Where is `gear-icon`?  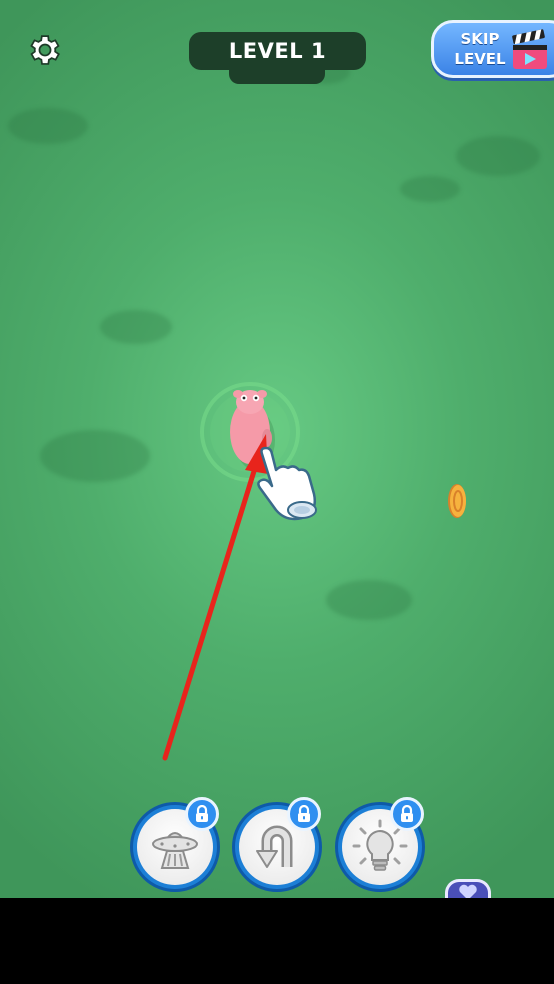
gear-icon is located at coordinates (45, 50).